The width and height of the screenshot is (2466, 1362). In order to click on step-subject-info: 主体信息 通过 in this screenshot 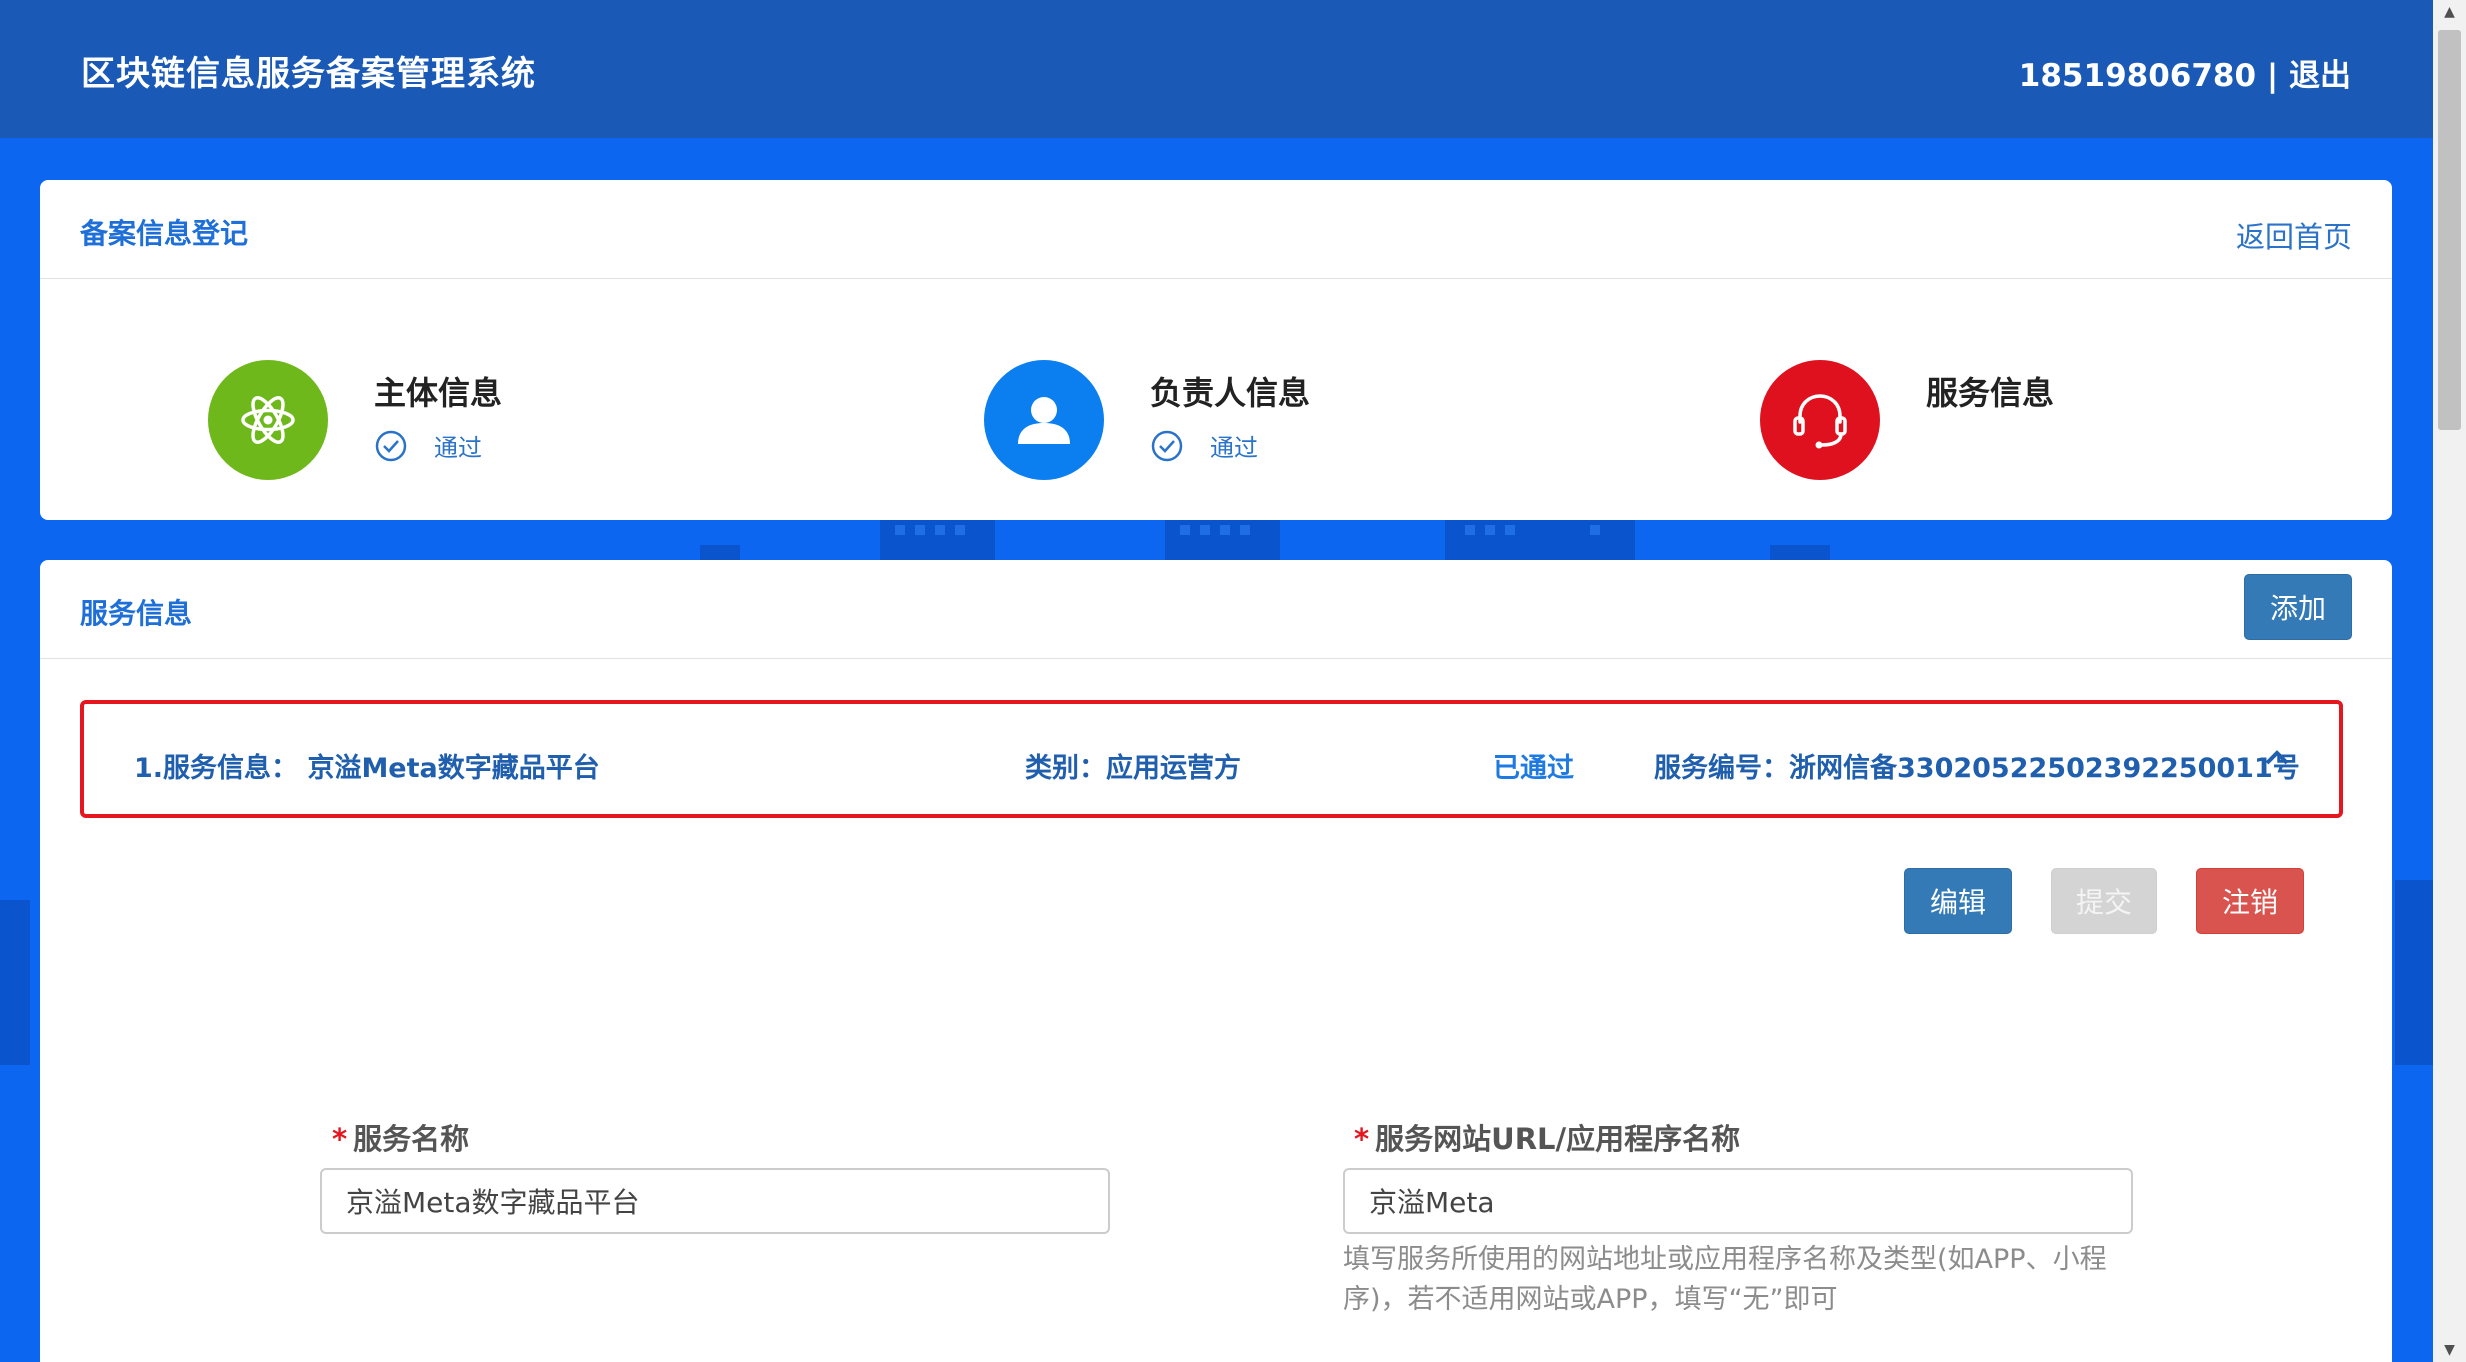, I will do `click(355, 420)`.